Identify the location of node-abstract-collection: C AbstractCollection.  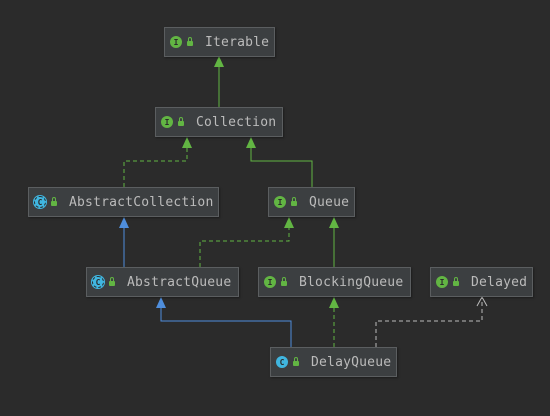
(123, 202).